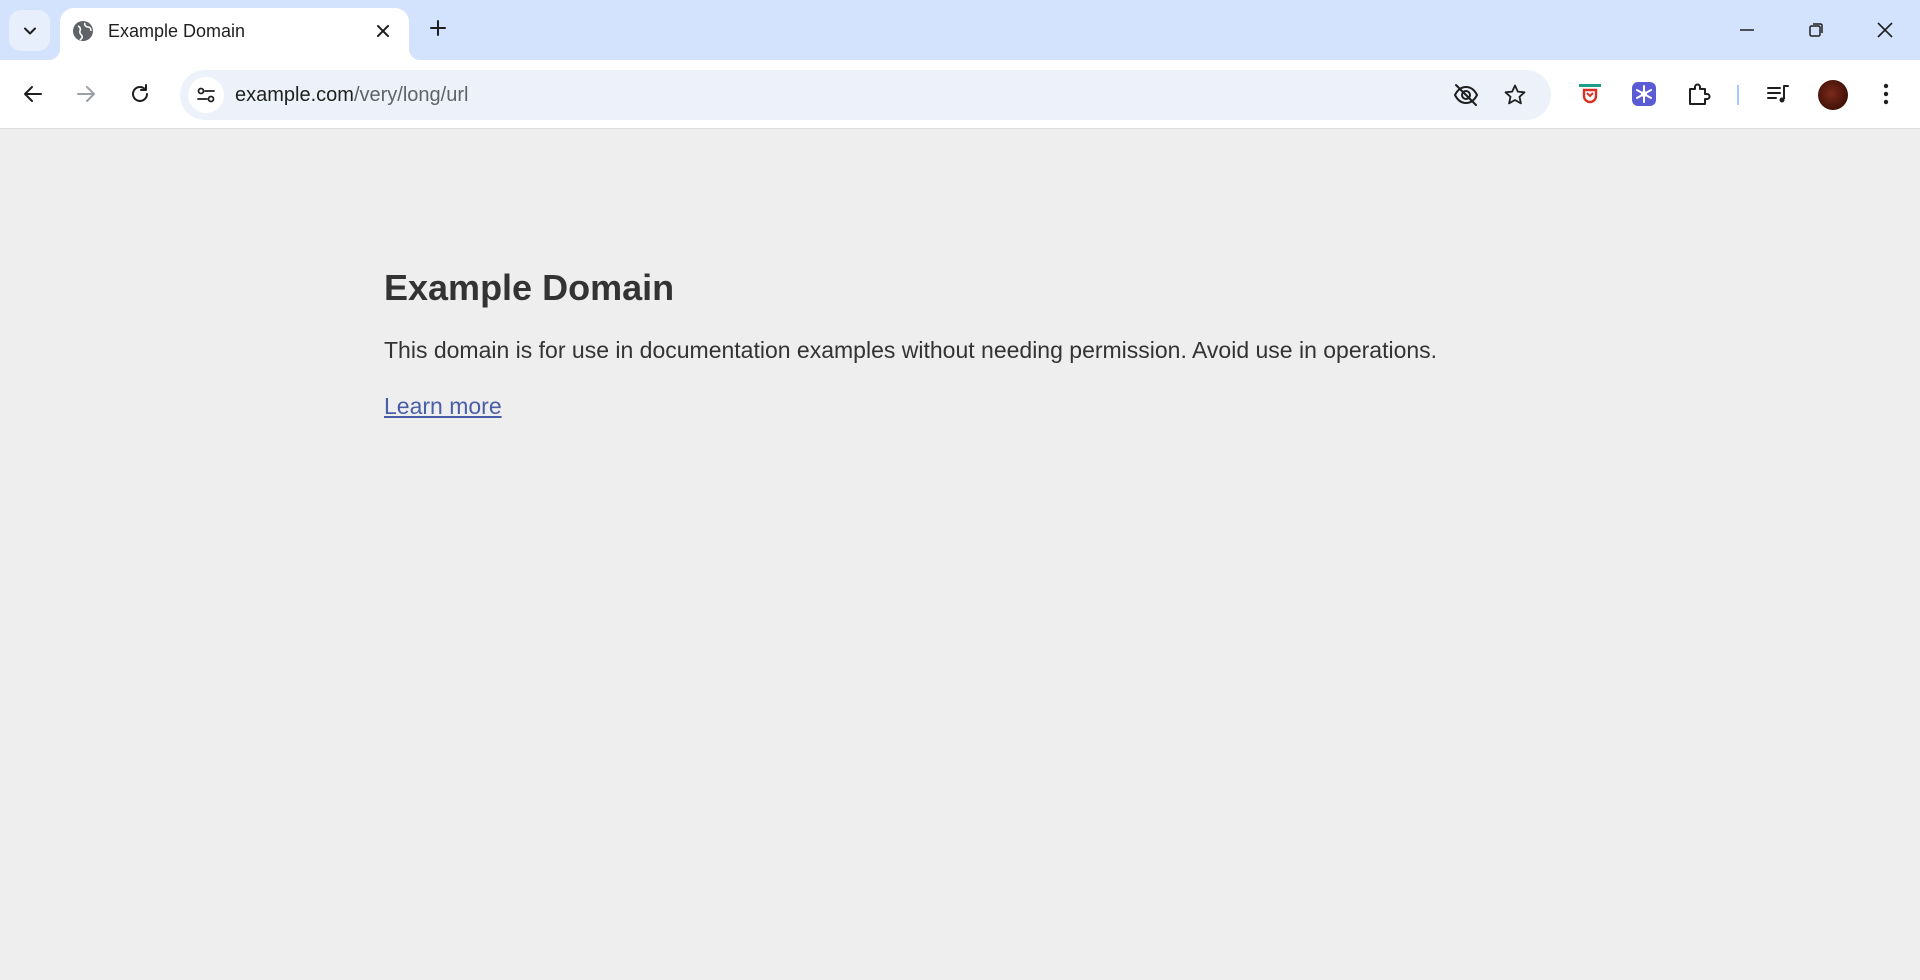  I want to click on globe-icon, so click(83, 31).